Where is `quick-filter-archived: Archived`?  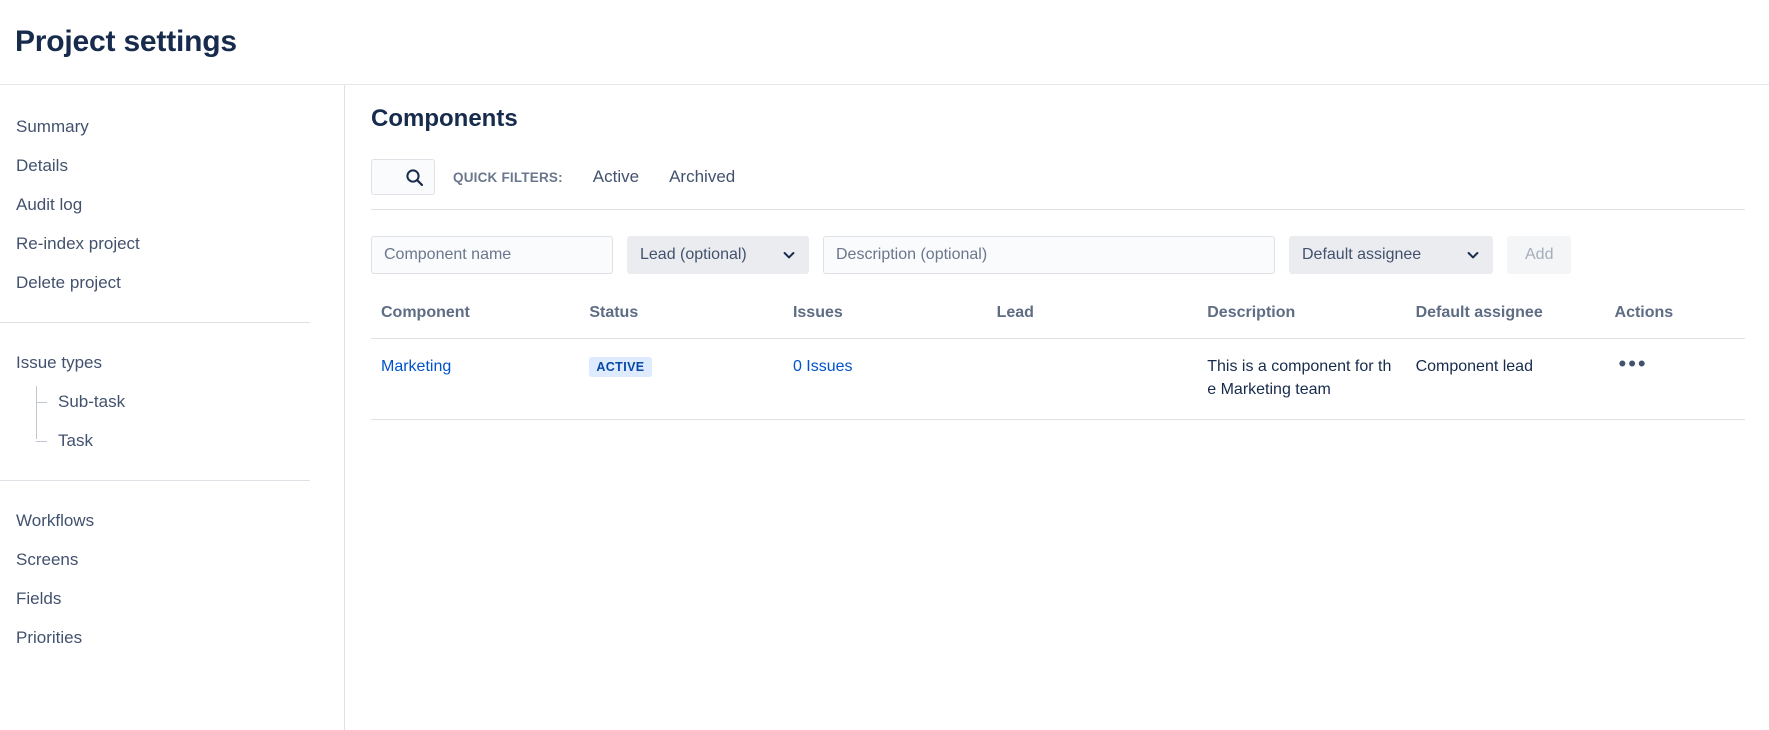
quick-filter-archived: Archived is located at coordinates (702, 177).